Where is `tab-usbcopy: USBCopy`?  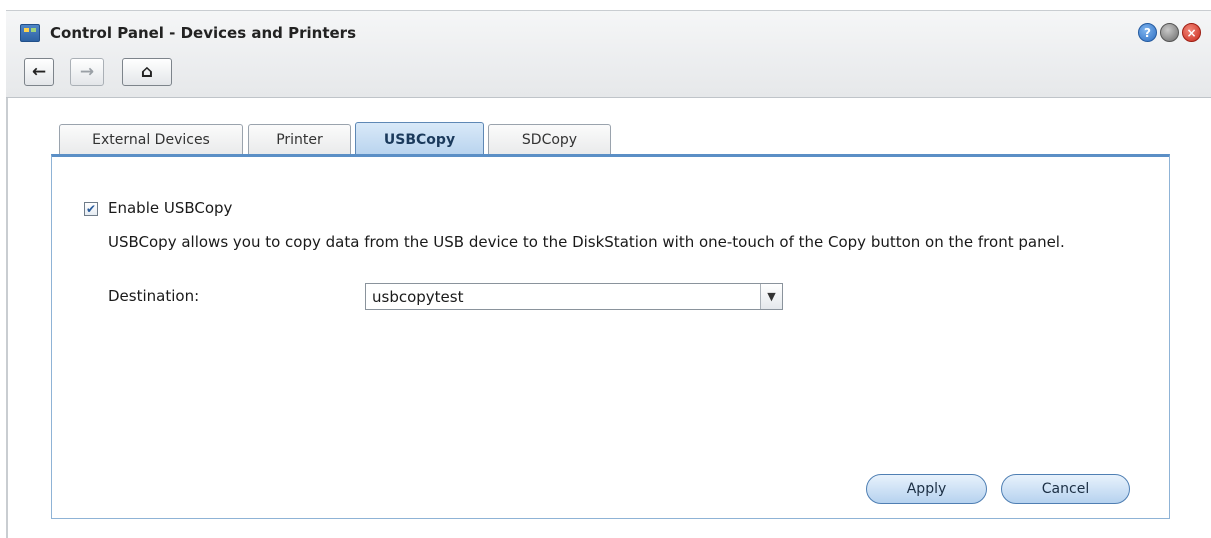
tab-usbcopy: USBCopy is located at coordinates (419, 139).